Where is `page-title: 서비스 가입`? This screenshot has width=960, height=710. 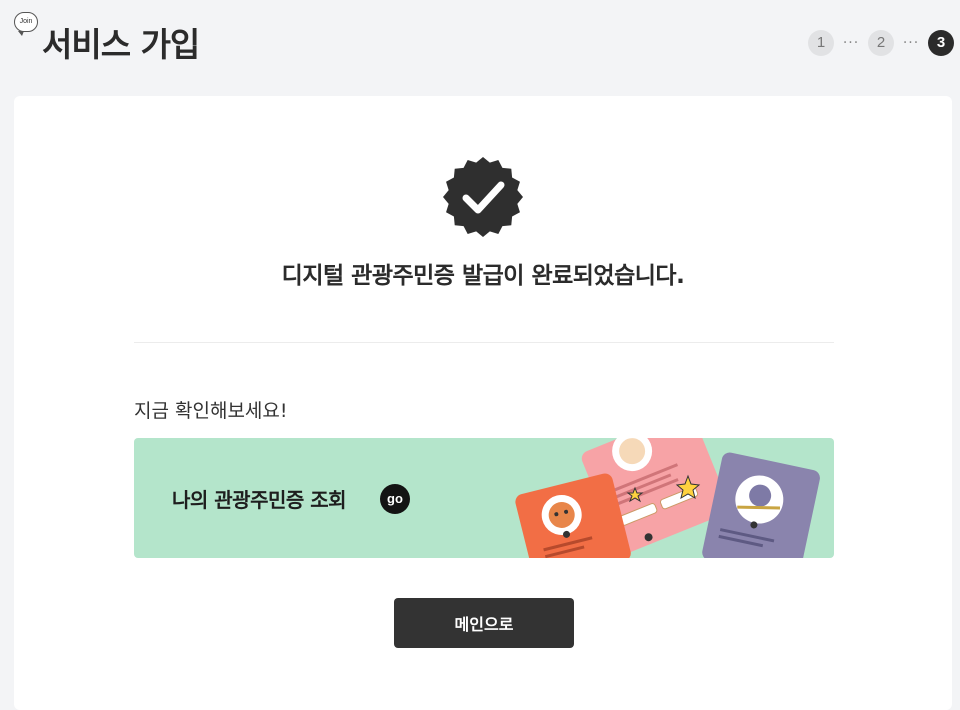 page-title: 서비스 가입 is located at coordinates (121, 44).